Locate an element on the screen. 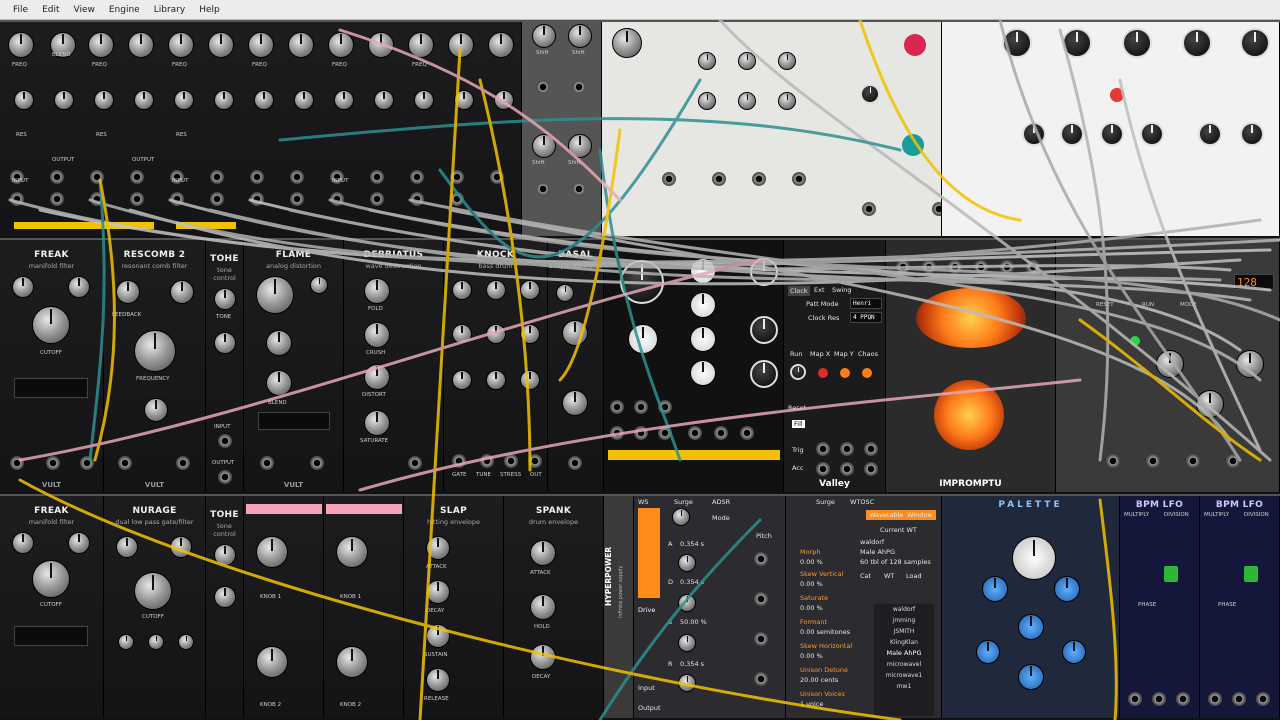  teal-knob is located at coordinates (913, 145).